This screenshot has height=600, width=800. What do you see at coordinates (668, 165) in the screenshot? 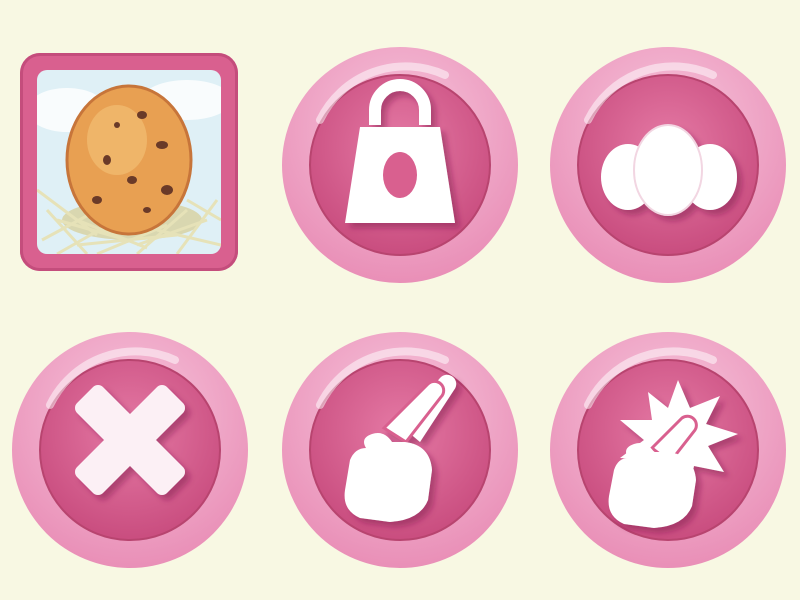
I see `eggs-button` at bounding box center [668, 165].